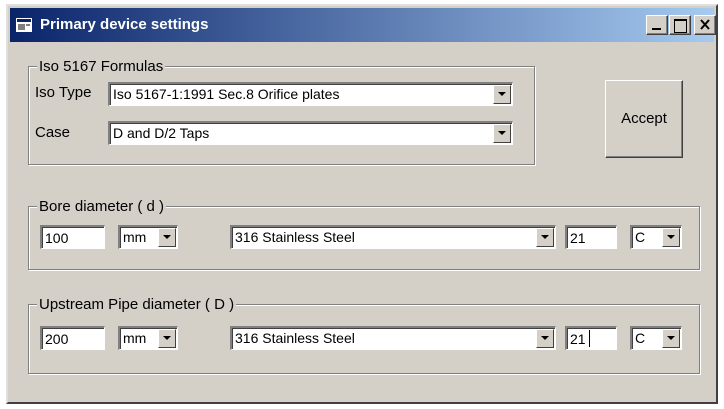  I want to click on title-bar: Primary device settings, so click(363, 25).